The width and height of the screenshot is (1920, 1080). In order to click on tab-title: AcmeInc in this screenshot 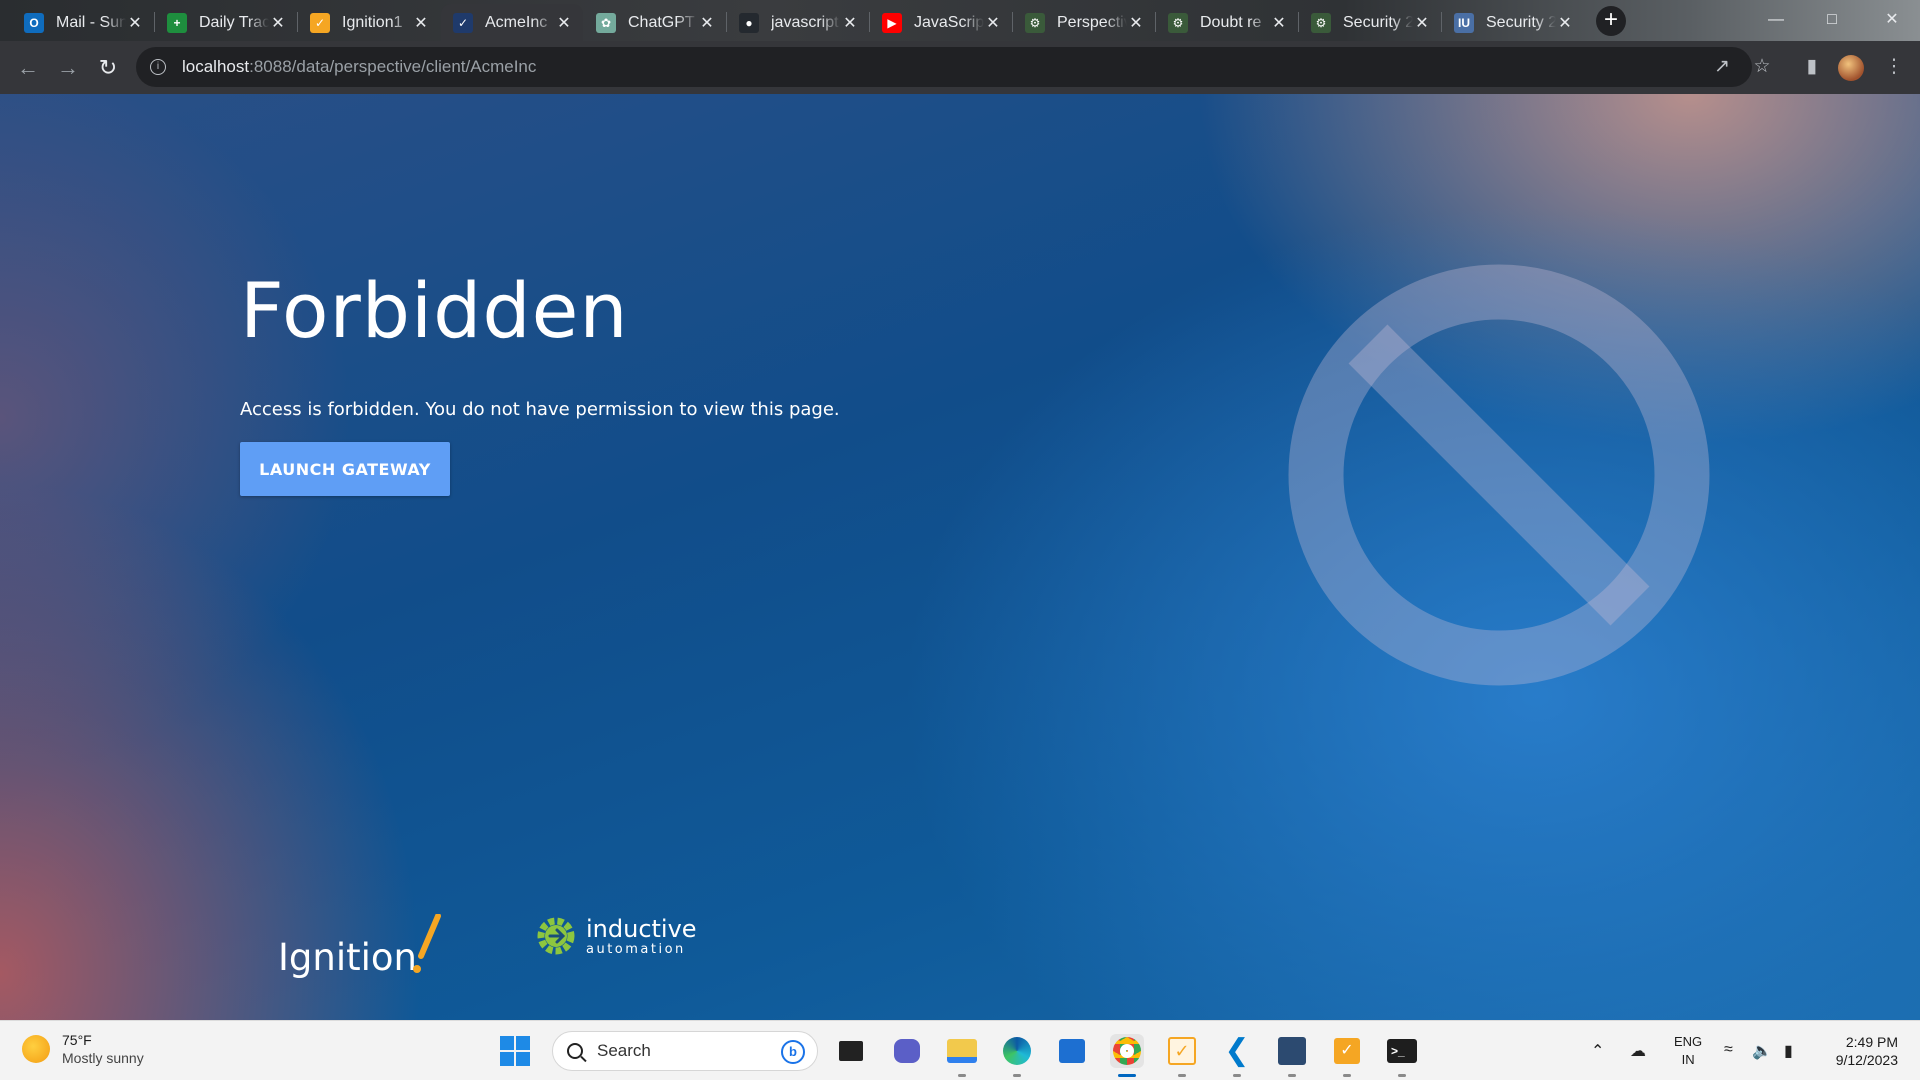, I will do `click(516, 22)`.